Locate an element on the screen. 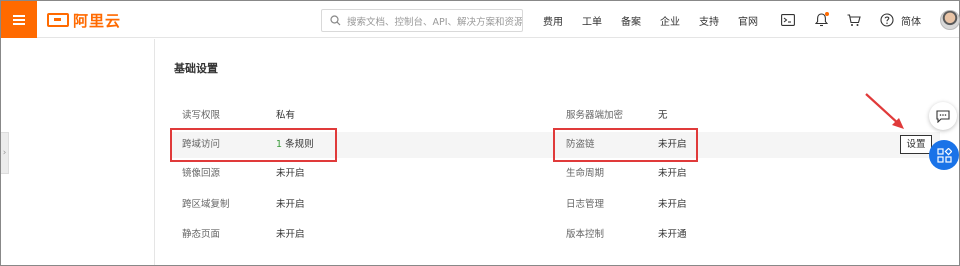 This screenshot has height=266, width=960. section-title: 基础设置 is located at coordinates (196, 68).